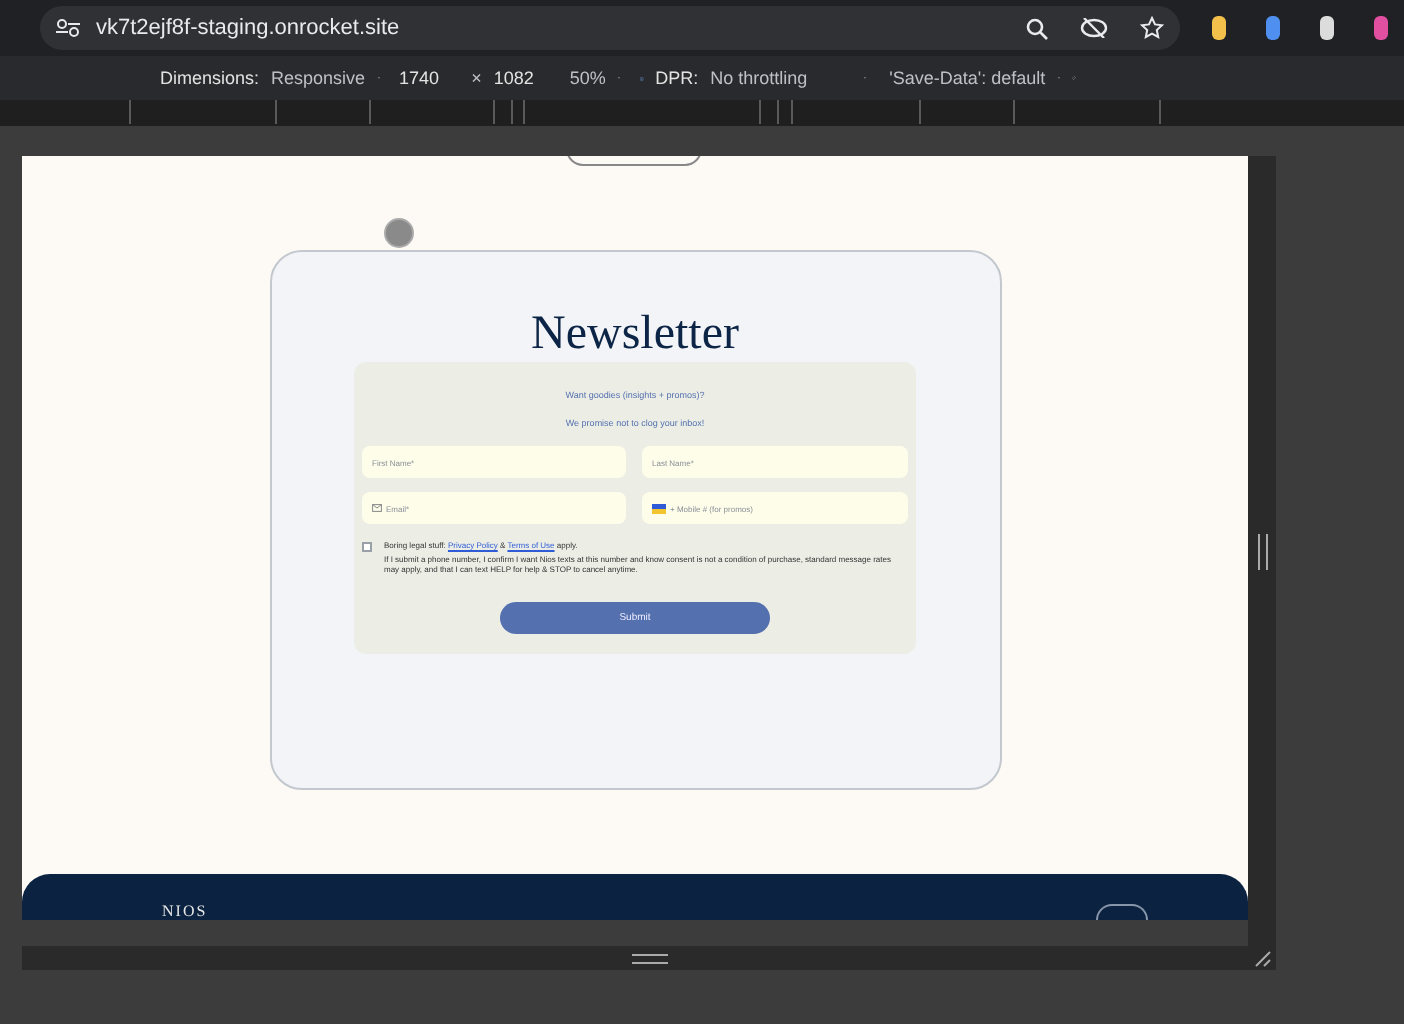 The width and height of the screenshot is (1404, 1024). Describe the element at coordinates (967, 78) in the screenshot. I see `save-data-dropdown: 'Save-Data': default` at that location.